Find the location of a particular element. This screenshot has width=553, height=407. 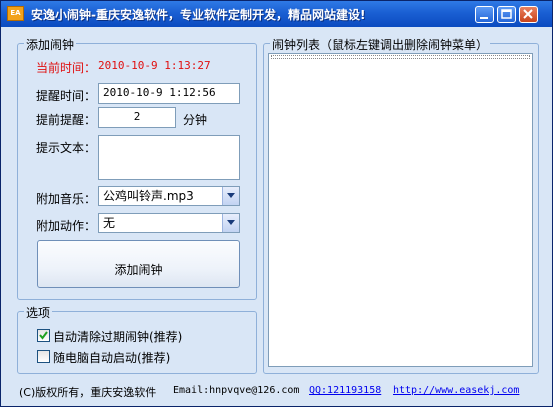

title-bar: EA 安逸小闹钟-重庆安逸软件，专业软件定制开发，精品网站建设! is located at coordinates (276, 14).